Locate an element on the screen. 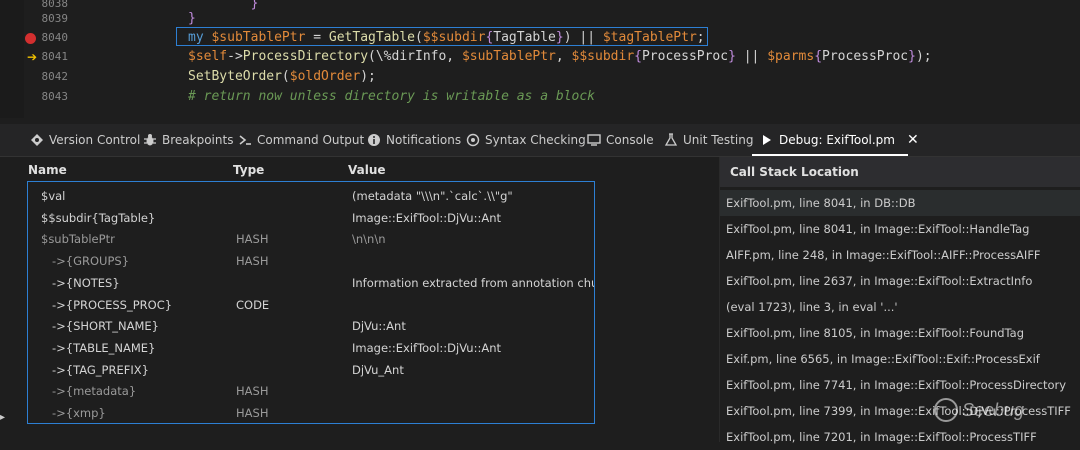 The width and height of the screenshot is (1080, 450). watermark-text: Seebug is located at coordinates (993, 409).